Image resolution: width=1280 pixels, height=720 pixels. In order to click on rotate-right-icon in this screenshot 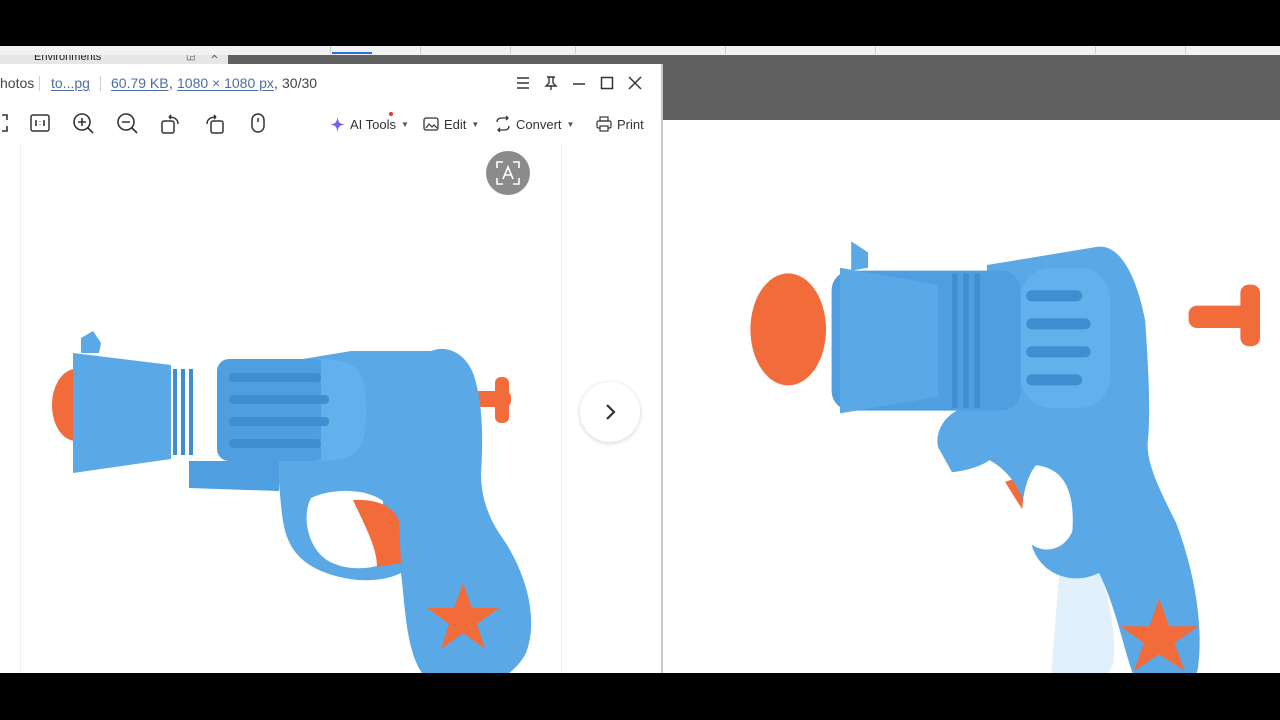, I will do `click(215, 123)`.